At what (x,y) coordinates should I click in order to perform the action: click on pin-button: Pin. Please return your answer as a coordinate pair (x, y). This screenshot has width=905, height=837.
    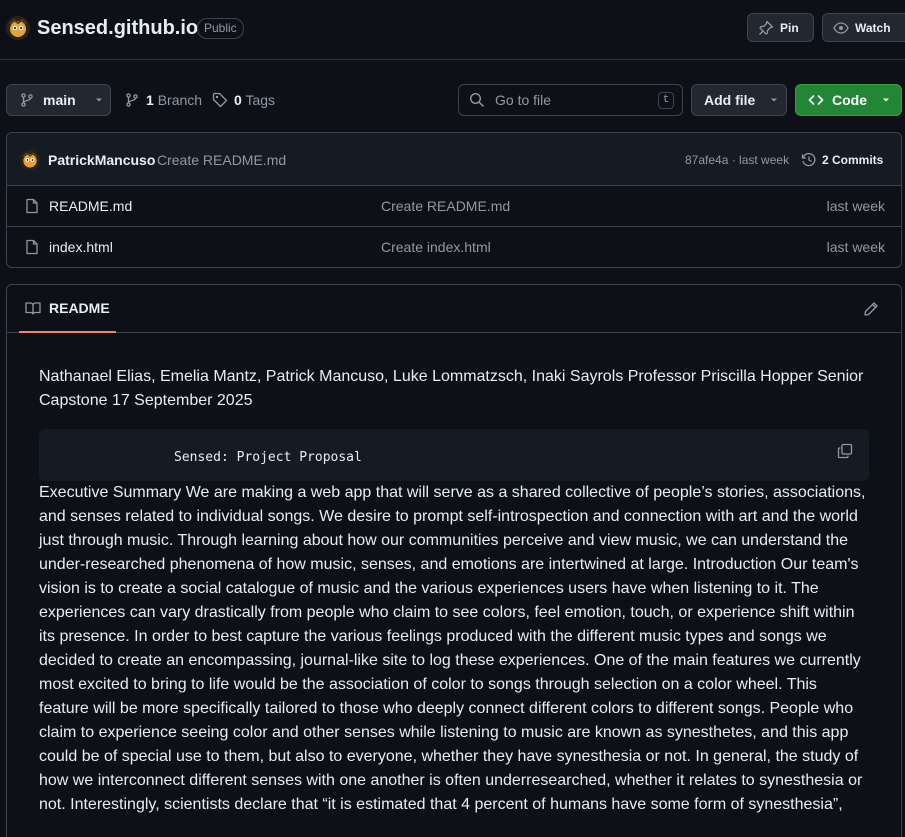
    Looking at the image, I should click on (780, 27).